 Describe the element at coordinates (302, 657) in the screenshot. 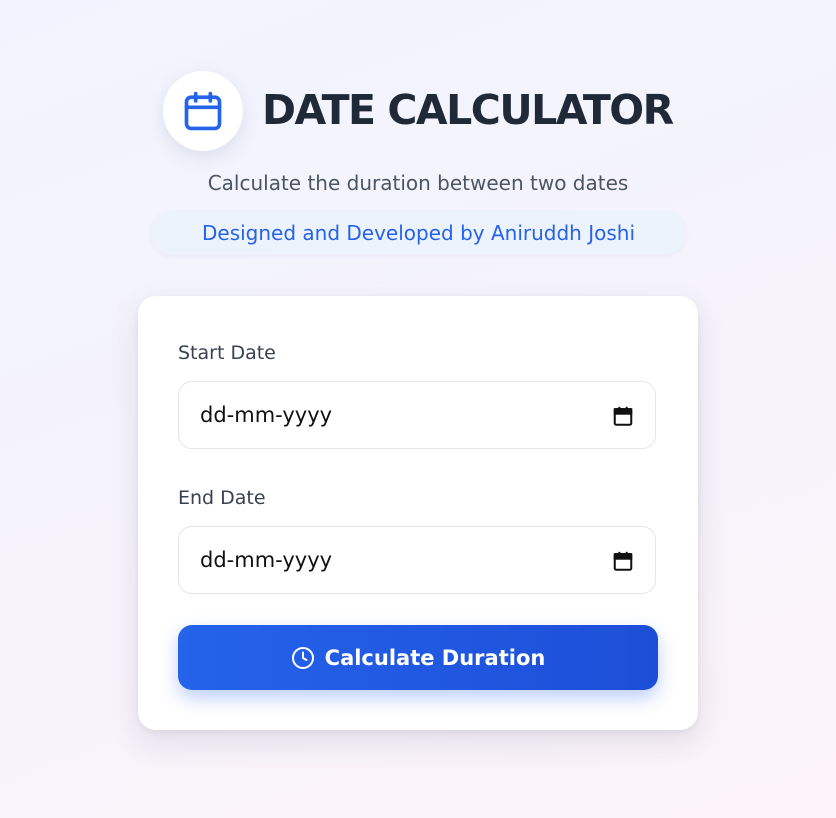

I see `clock-icon` at that location.